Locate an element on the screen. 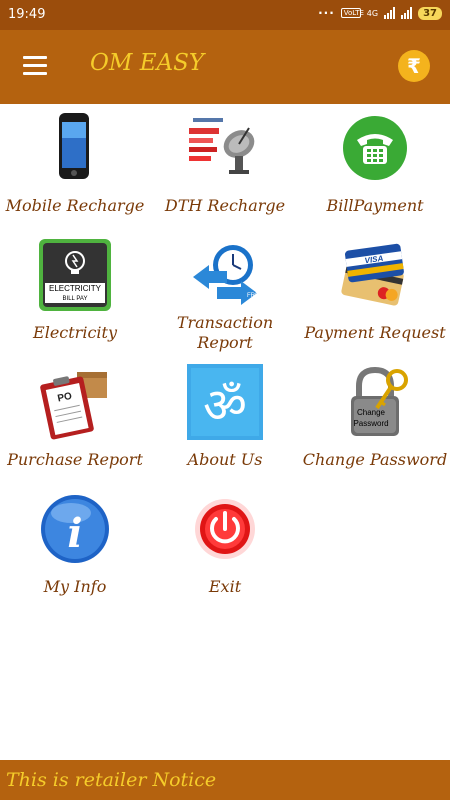  transaction-report-tile: FREE Transaction Report is located at coordinates (225, 299).